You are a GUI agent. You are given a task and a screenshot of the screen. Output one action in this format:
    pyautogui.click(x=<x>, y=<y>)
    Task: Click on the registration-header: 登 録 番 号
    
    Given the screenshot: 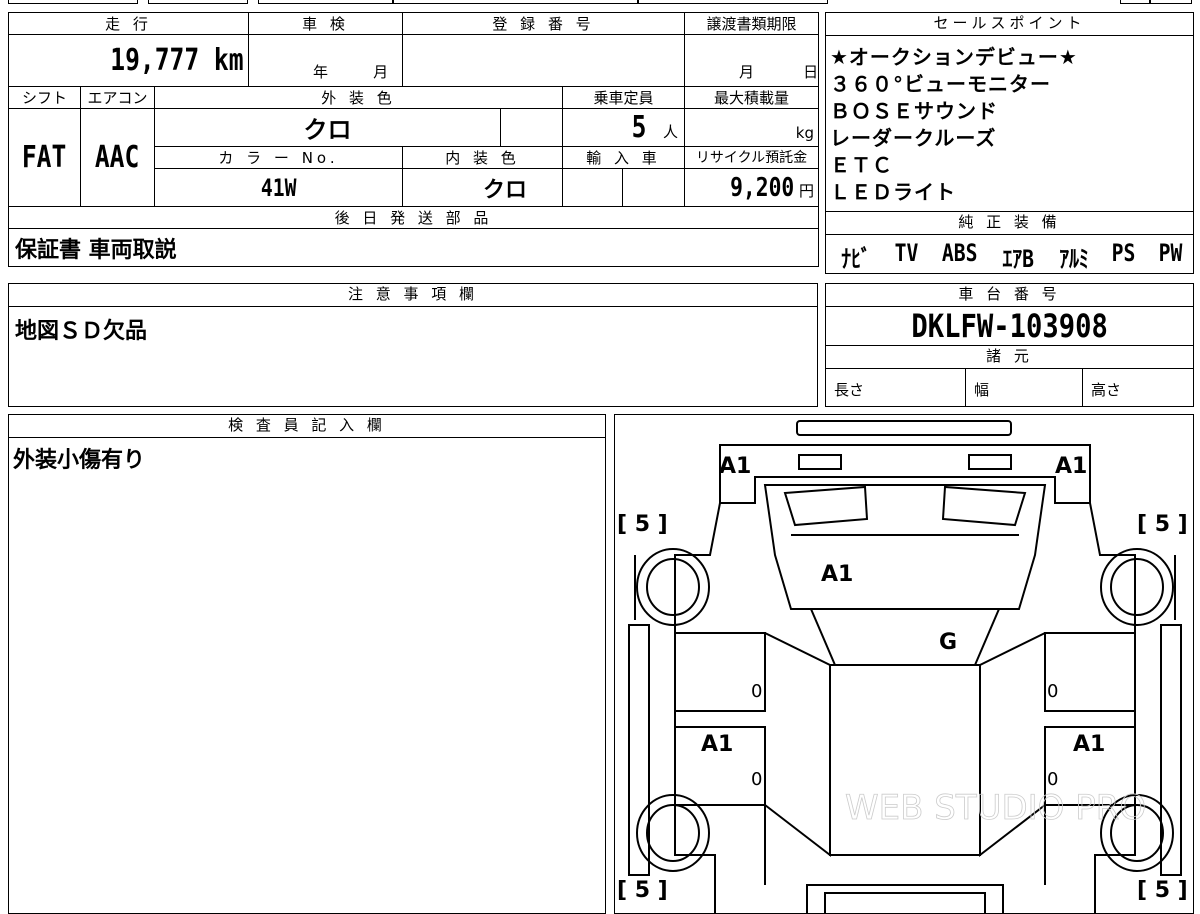 What is the action you would take?
    pyautogui.click(x=544, y=23)
    